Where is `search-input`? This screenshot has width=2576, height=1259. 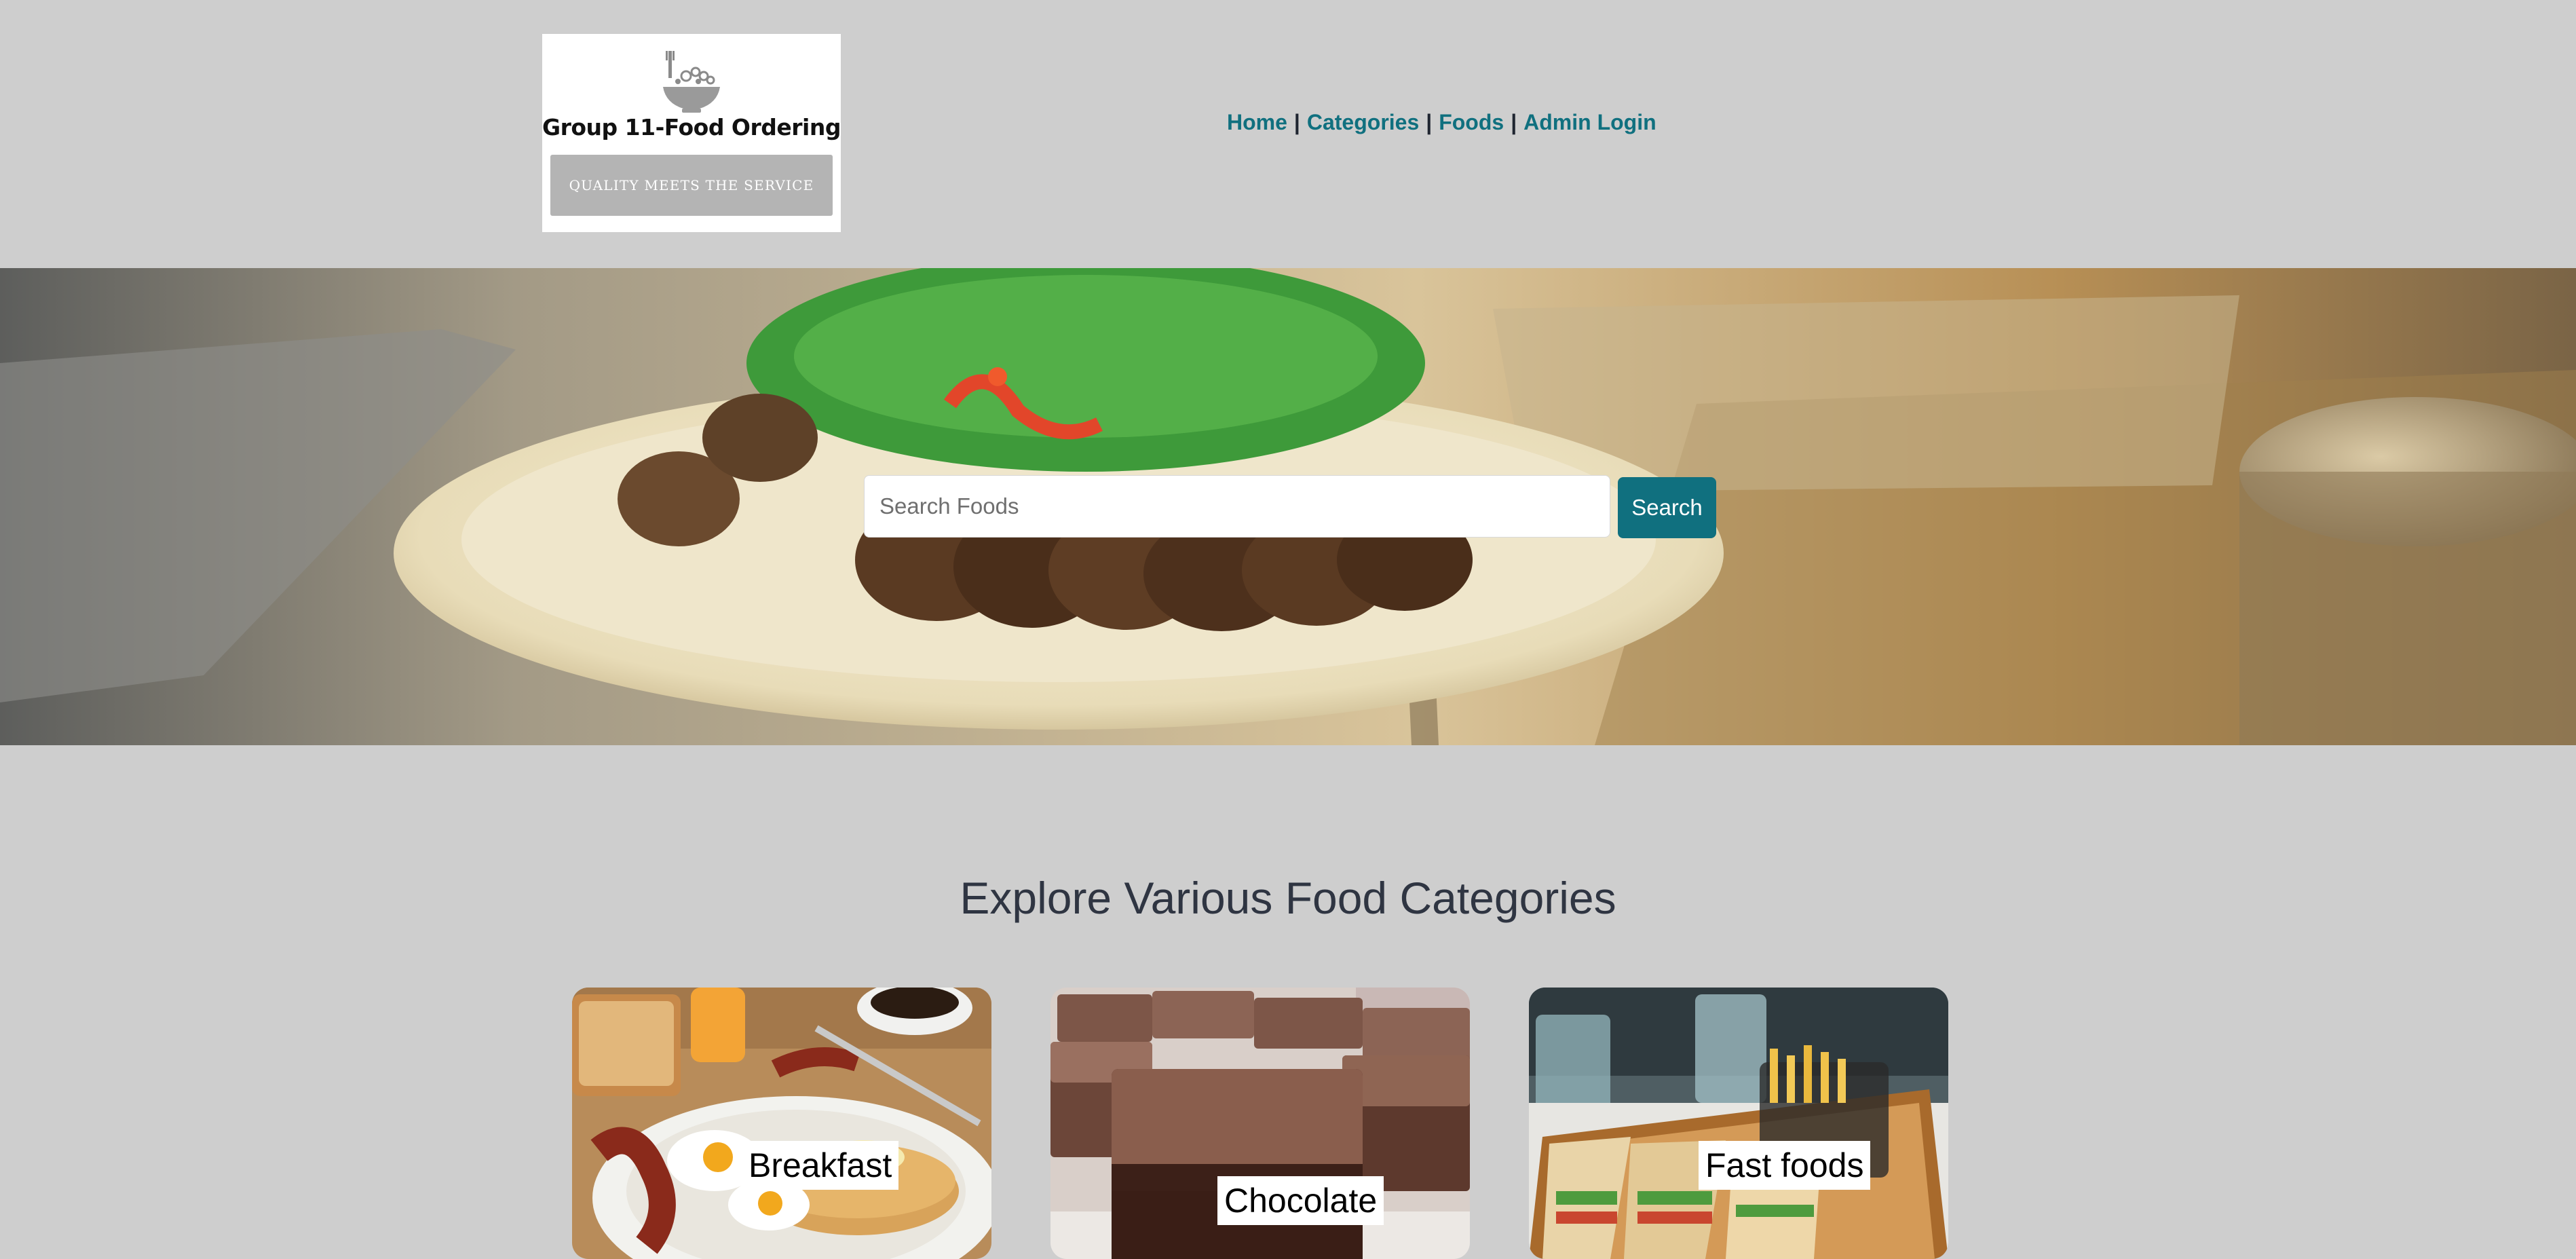
search-input is located at coordinates (1237, 507).